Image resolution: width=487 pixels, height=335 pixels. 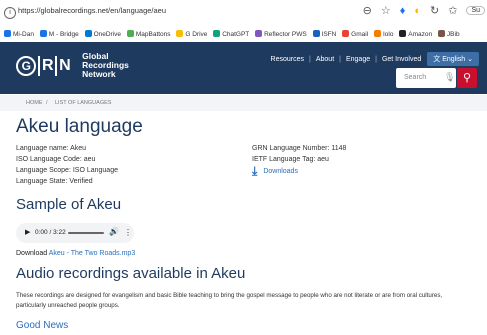 I want to click on zoom-icon: ⊖, so click(x=367, y=10).